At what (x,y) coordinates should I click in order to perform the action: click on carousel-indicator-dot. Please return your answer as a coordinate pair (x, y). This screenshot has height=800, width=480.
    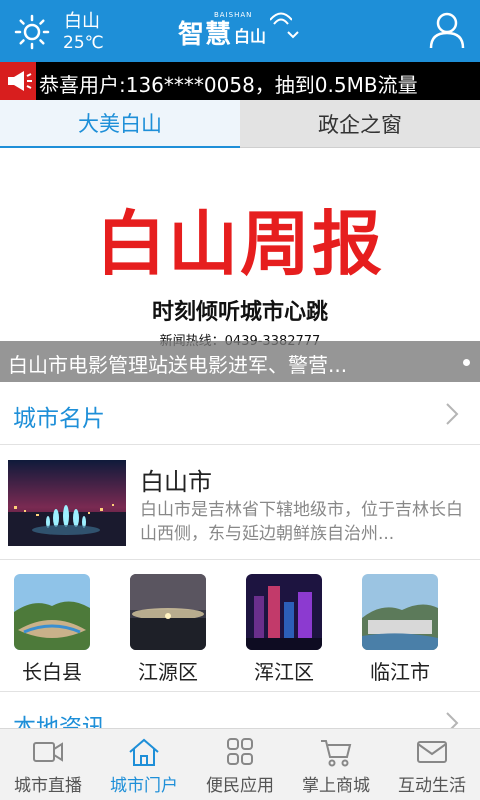
    Looking at the image, I should click on (466, 362).